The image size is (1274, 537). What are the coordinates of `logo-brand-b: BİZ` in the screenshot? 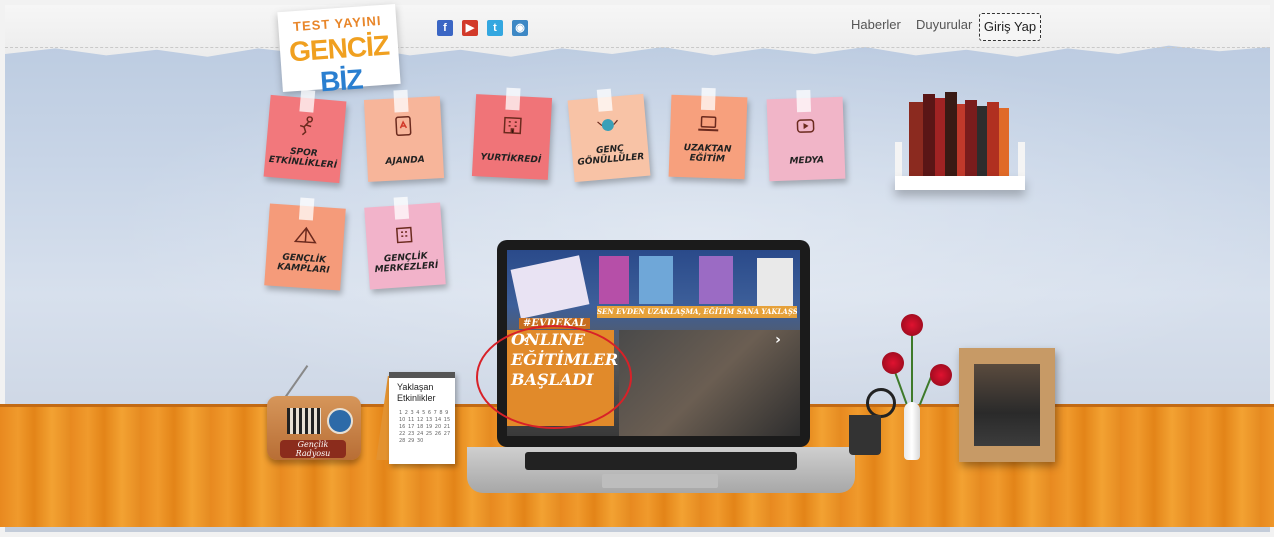 It's located at (341, 80).